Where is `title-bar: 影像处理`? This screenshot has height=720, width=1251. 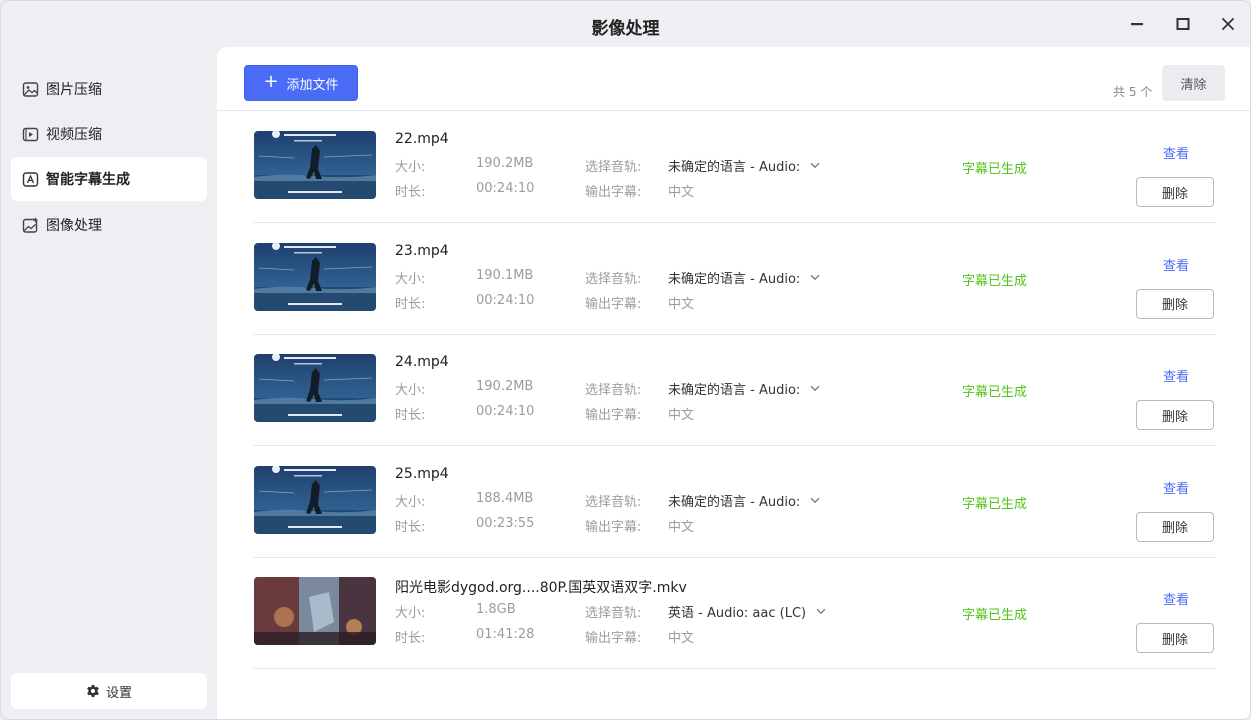
title-bar: 影像处理 is located at coordinates (625, 24).